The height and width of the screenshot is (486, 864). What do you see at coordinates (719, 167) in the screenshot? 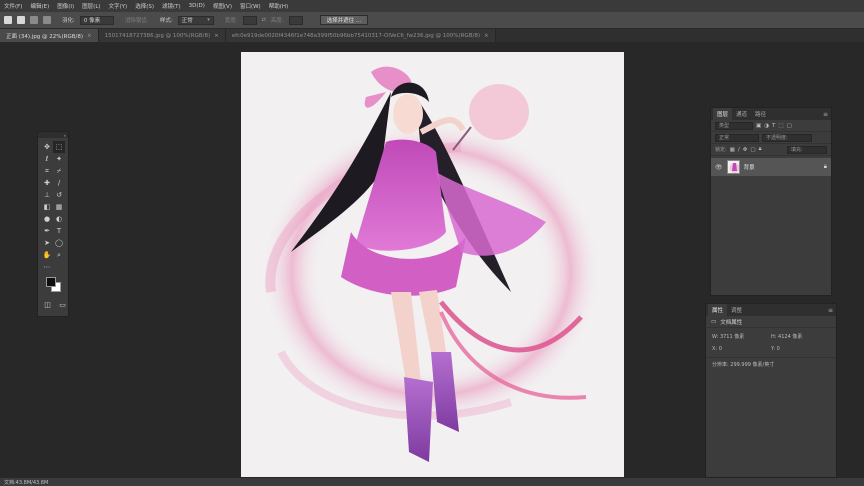
I see `eye-icon: 👁︎` at bounding box center [719, 167].